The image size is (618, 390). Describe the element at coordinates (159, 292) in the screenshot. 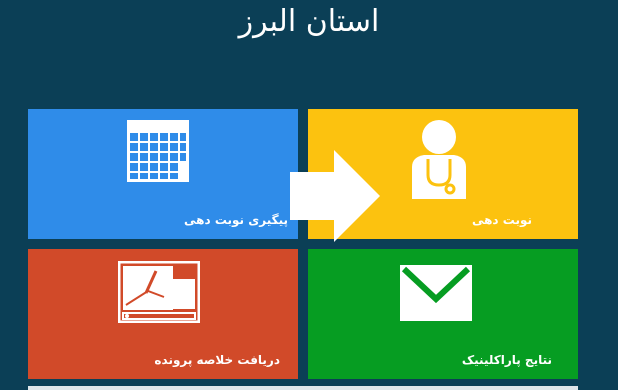

I see `whiteboard-icon` at that location.